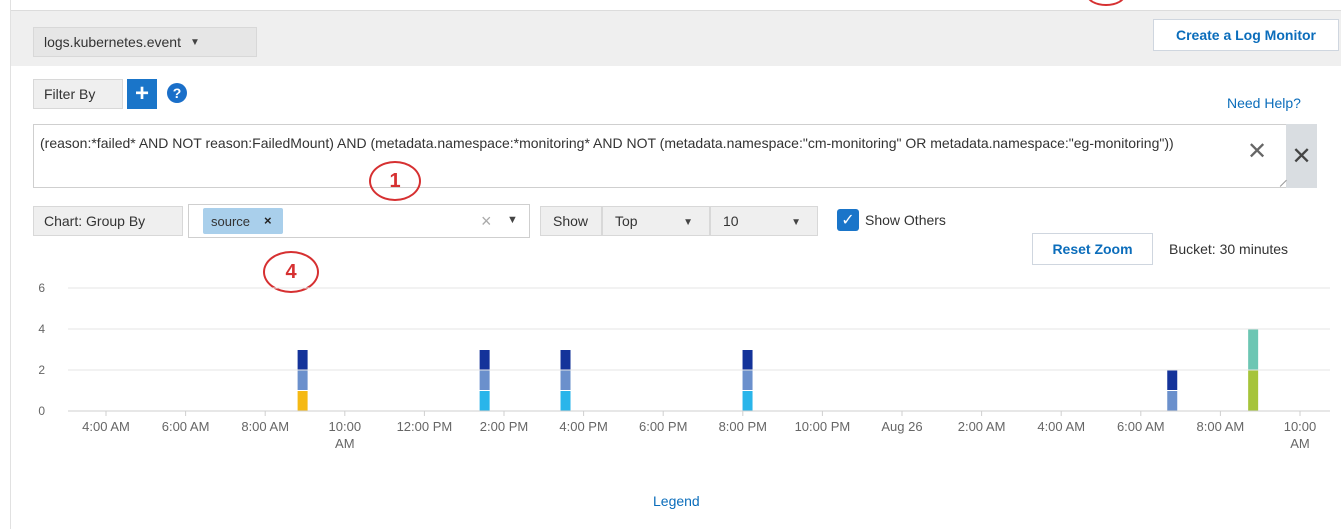 Image resolution: width=1341 pixels, height=529 pixels. Describe the element at coordinates (486, 221) in the screenshot. I see `clear-group-by-icon: ×` at that location.